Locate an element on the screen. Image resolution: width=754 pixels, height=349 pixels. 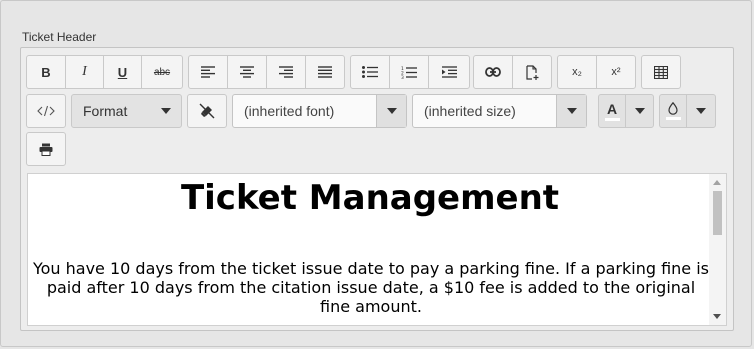
insert-file-button is located at coordinates (532, 72).